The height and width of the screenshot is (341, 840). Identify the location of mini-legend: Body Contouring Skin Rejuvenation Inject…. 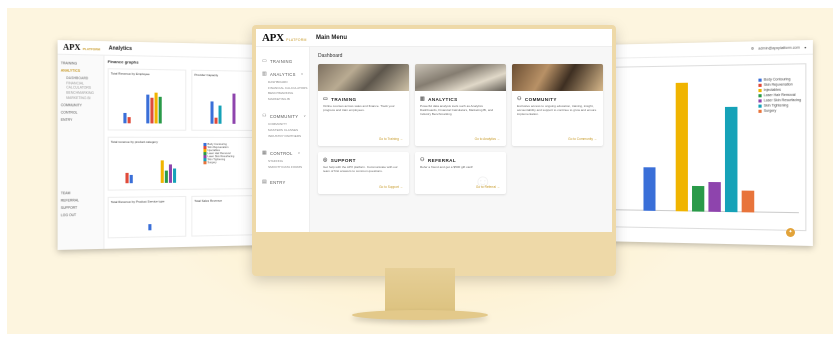
(218, 153).